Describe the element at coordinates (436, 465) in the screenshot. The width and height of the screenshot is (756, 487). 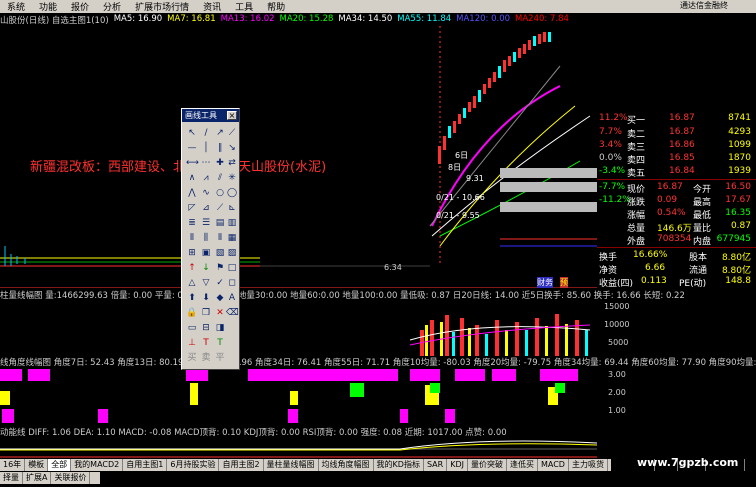
I see `tab-sar: SAR` at that location.